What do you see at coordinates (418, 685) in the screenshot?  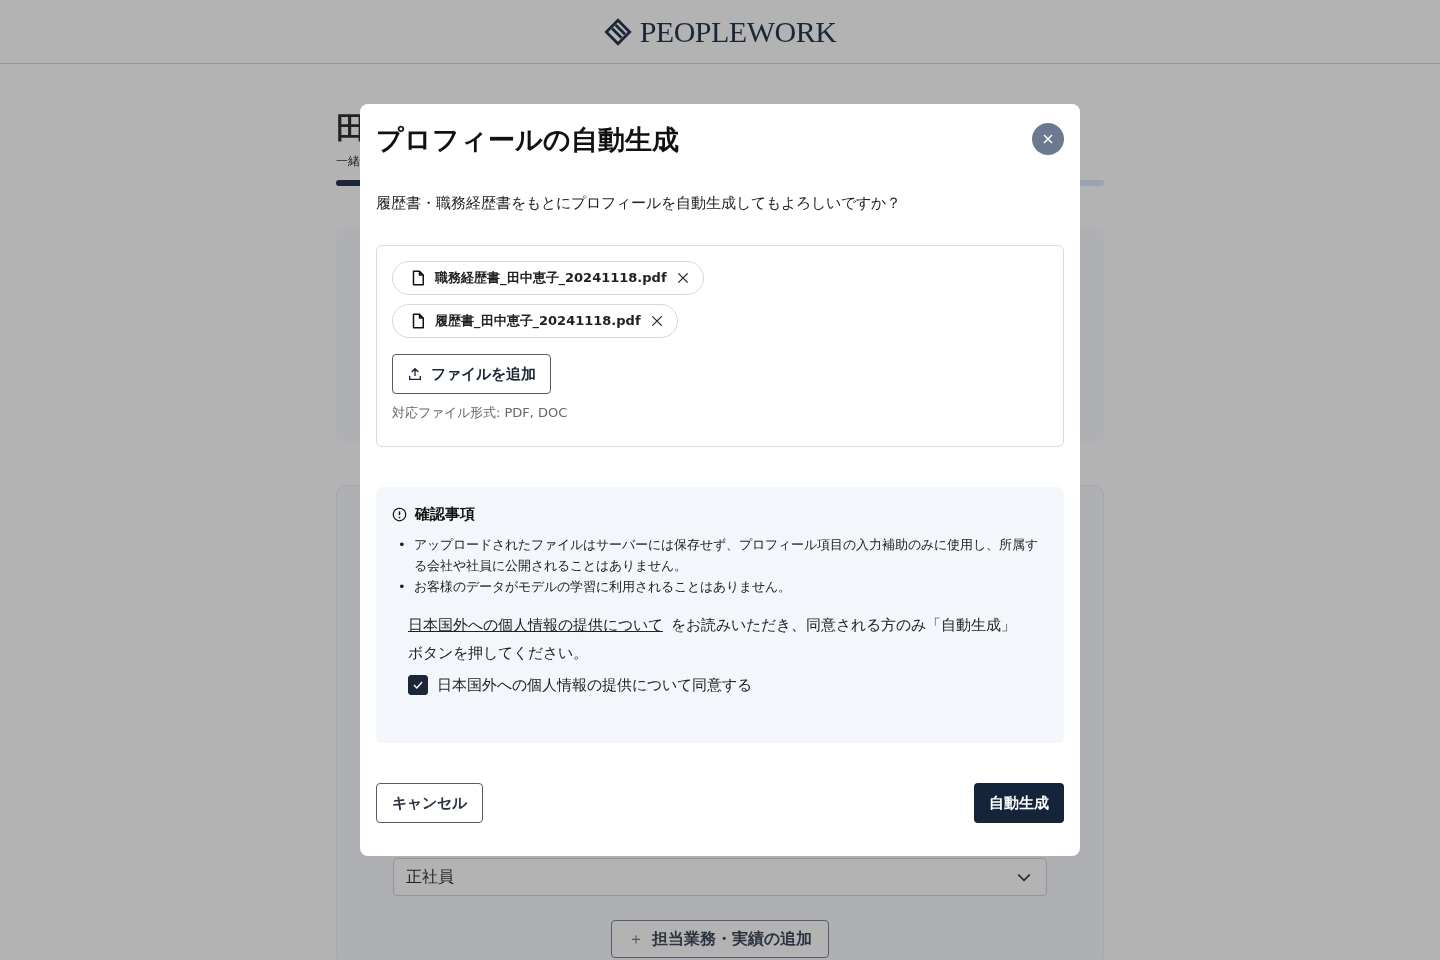 I see `checkbox` at bounding box center [418, 685].